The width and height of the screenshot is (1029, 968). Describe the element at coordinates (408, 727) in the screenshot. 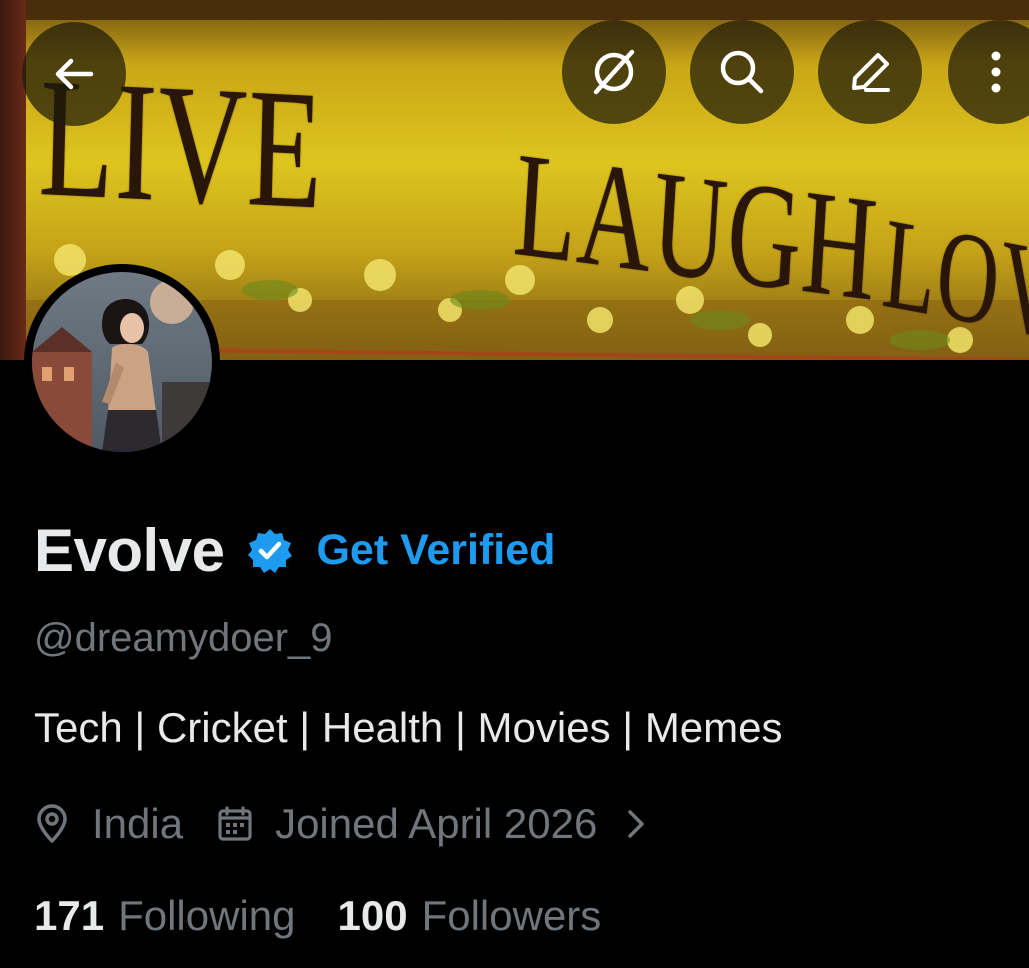

I see `bio: Tech | Cricket | Health | Movies | Memes` at that location.